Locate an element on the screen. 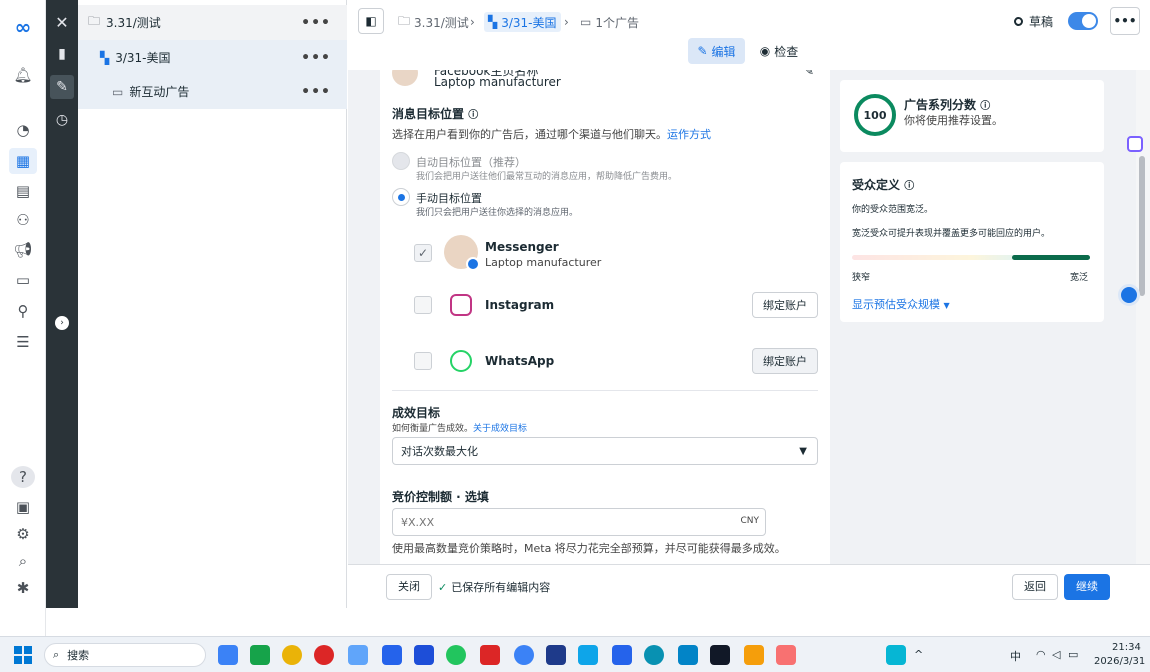 The width and height of the screenshot is (1150, 672). radio-manual is located at coordinates (401, 197).